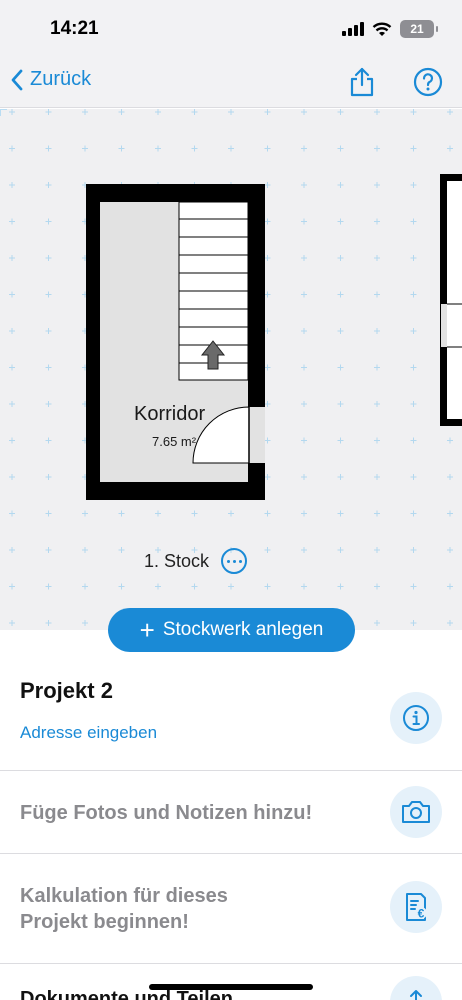  Describe the element at coordinates (416, 988) in the screenshot. I see `documents-share-button` at that location.